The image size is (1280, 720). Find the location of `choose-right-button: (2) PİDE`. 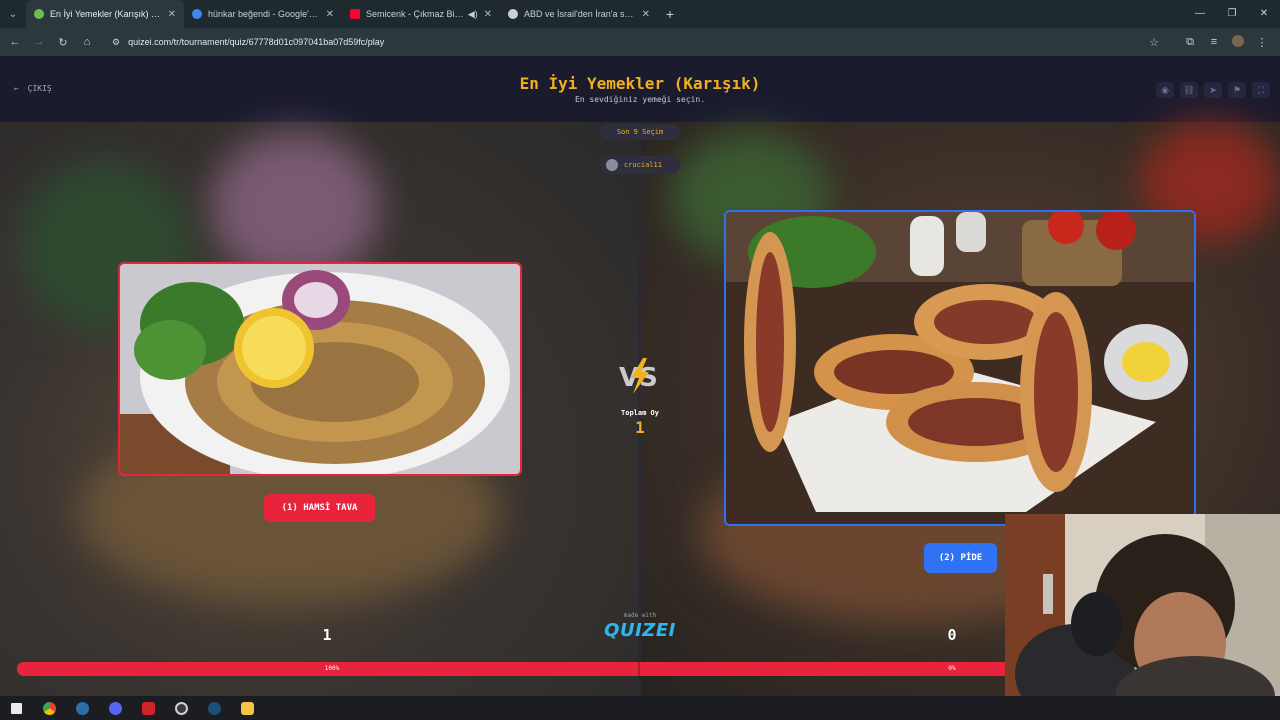

choose-right-button: (2) PİDE is located at coordinates (960, 558).